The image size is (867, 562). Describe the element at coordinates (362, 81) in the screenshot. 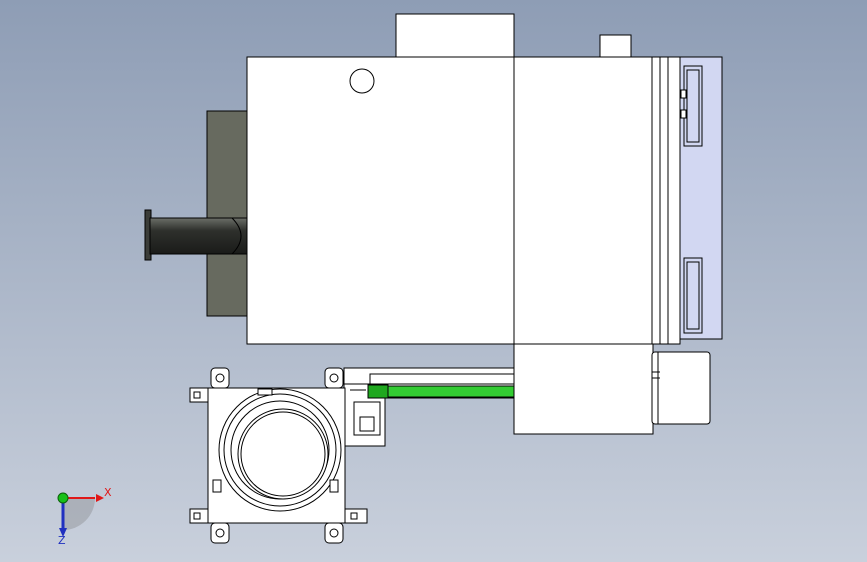

I see `body-hole` at that location.